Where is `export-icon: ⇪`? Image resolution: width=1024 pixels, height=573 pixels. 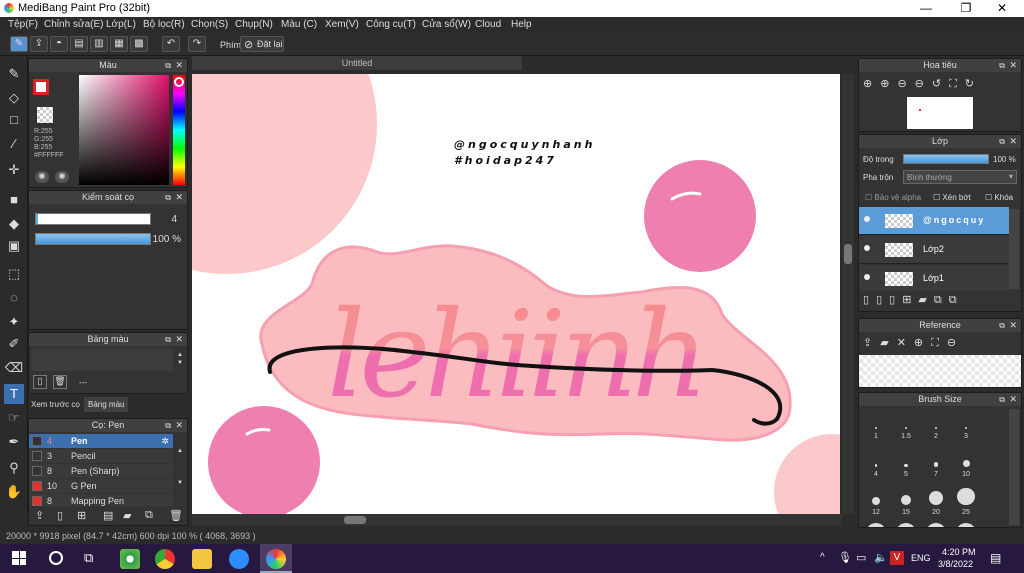
export-icon: ⇪ is located at coordinates (39, 44).